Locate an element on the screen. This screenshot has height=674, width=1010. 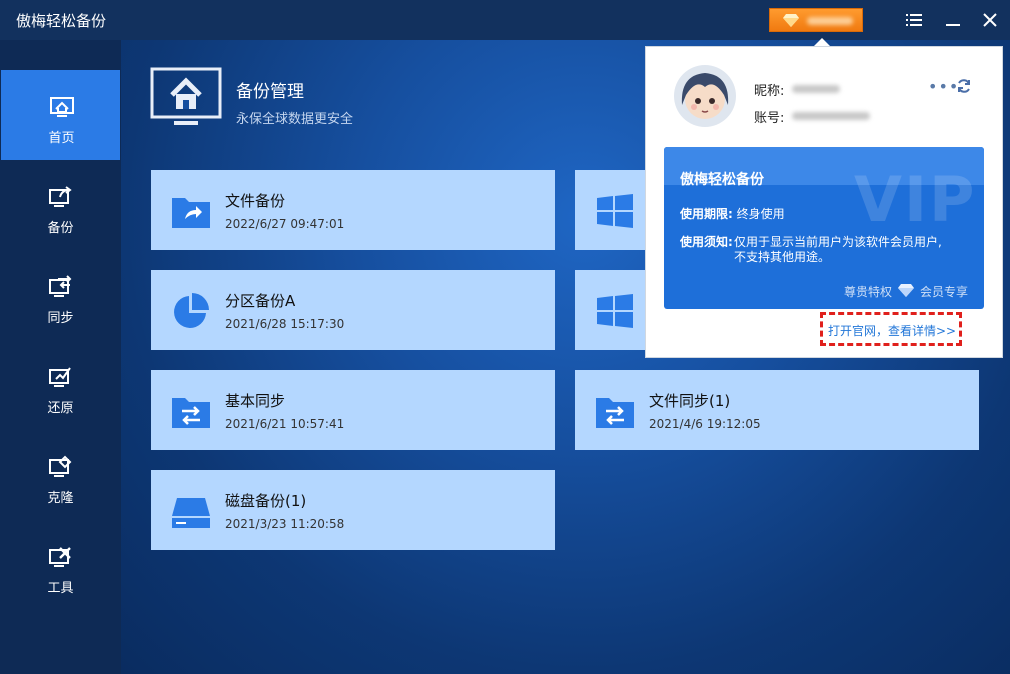
sidebar-item-label: 首页 is located at coordinates (61, 138).